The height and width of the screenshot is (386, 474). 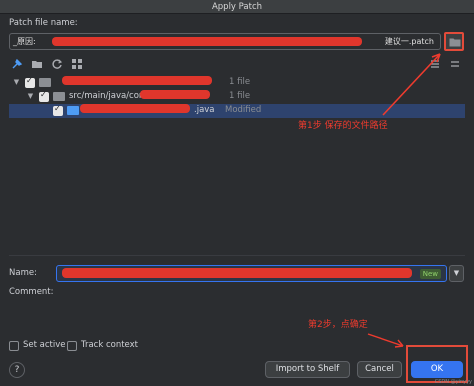 I want to click on annotation-step1: 第1步 保存的文件路径, so click(x=343, y=126).